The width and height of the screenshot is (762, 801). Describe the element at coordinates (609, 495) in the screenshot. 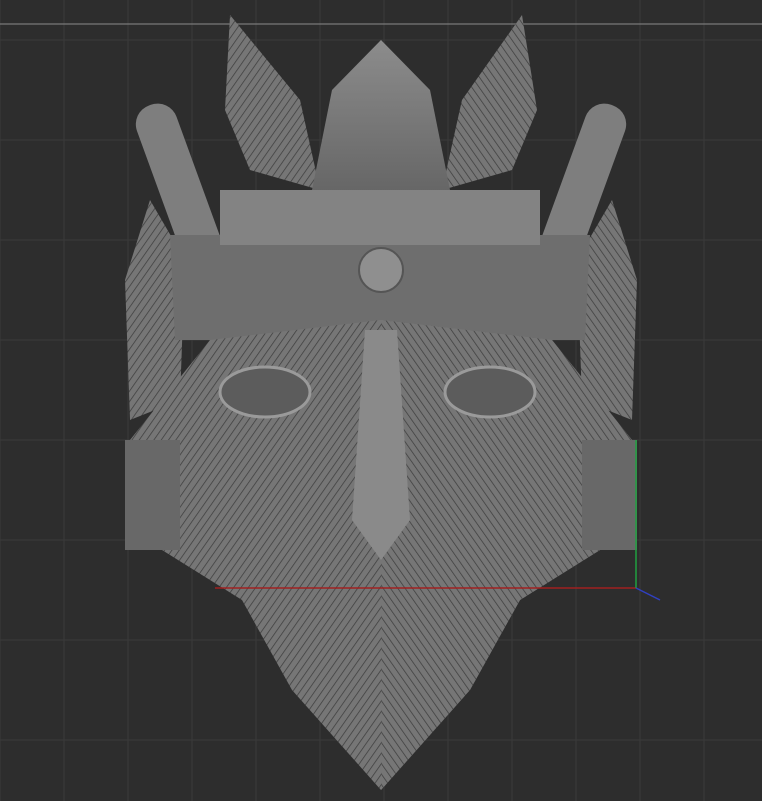

I see `right-jaw-mechanism` at that location.